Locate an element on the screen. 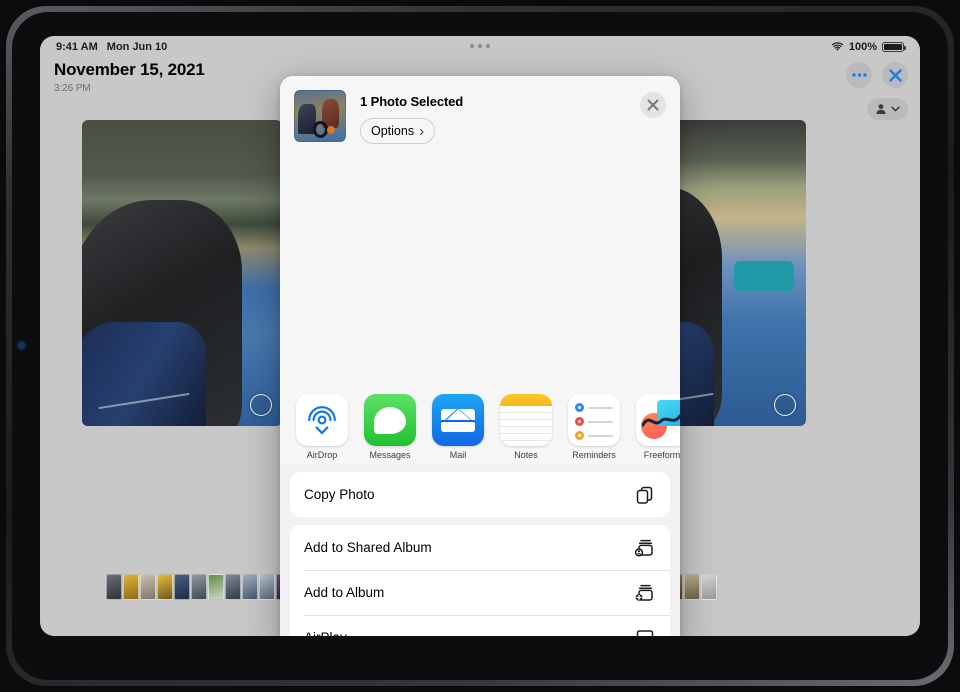 The width and height of the screenshot is (960, 692). header-actions is located at coordinates (877, 75).